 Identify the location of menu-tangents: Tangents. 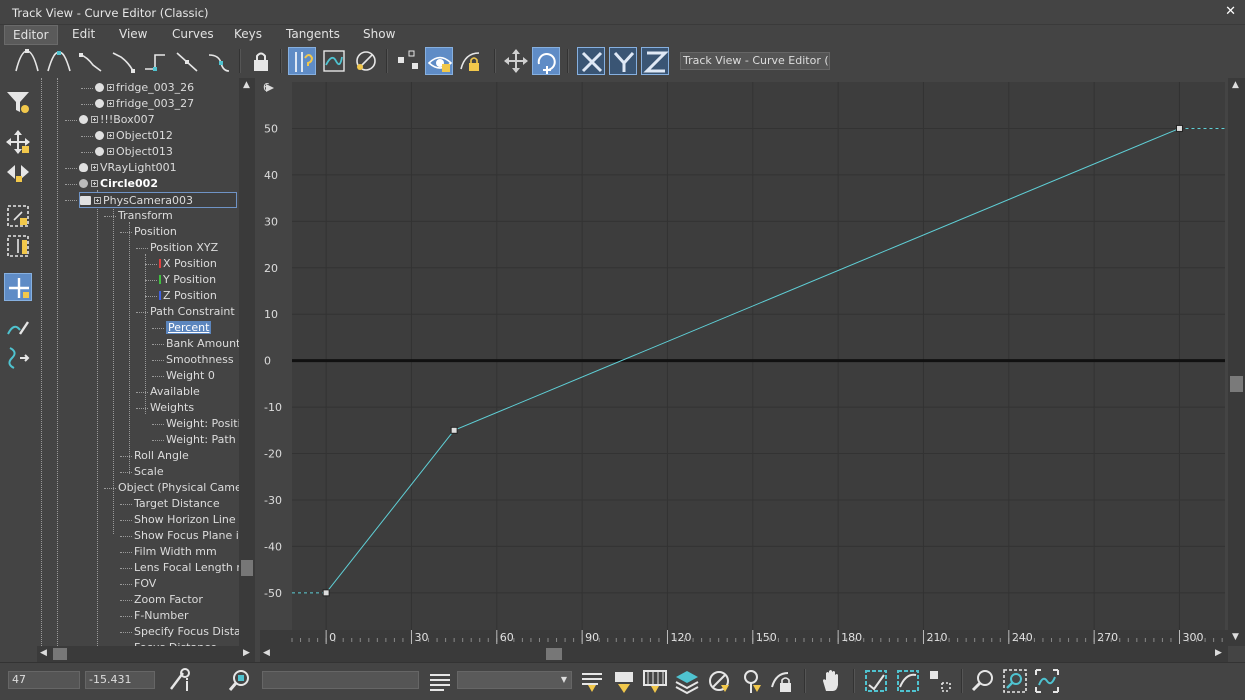
(313, 35).